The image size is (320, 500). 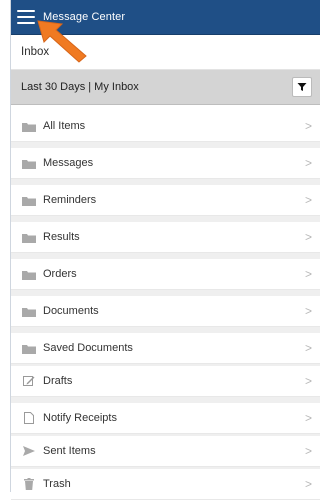 I want to click on filter-text: Last 30 Days | My Inbox, so click(x=80, y=87).